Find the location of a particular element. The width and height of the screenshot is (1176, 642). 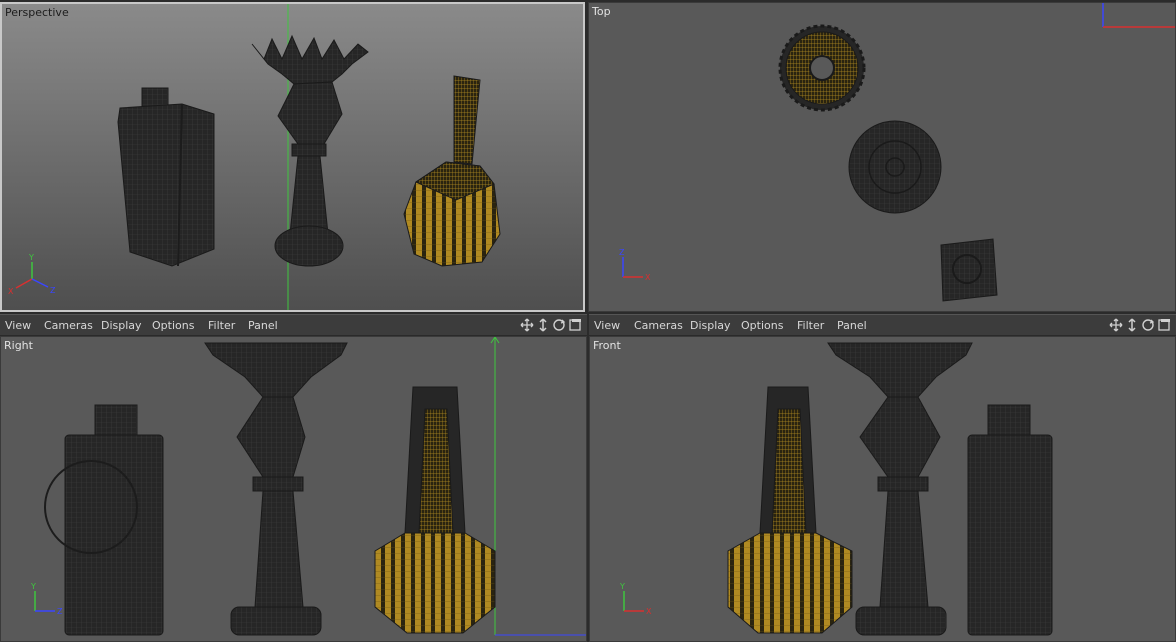

bottle-top-mesh is located at coordinates (969, 270).